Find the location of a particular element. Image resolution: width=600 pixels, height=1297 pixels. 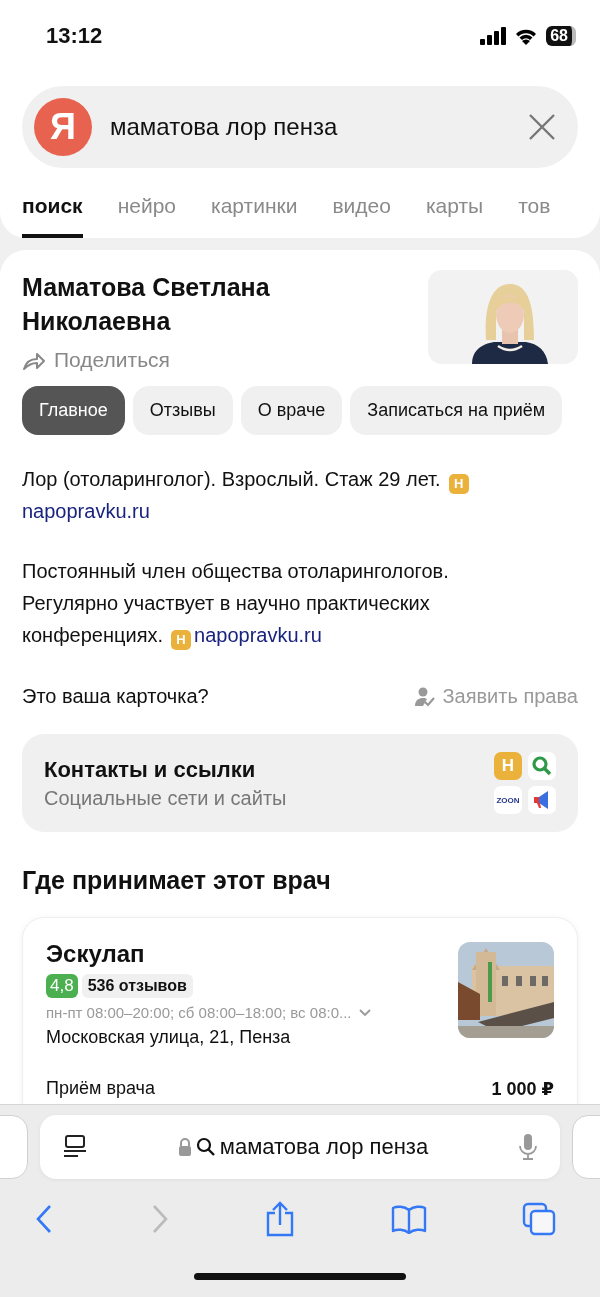

section-heading: Где принимает этот врач is located at coordinates (177, 880).